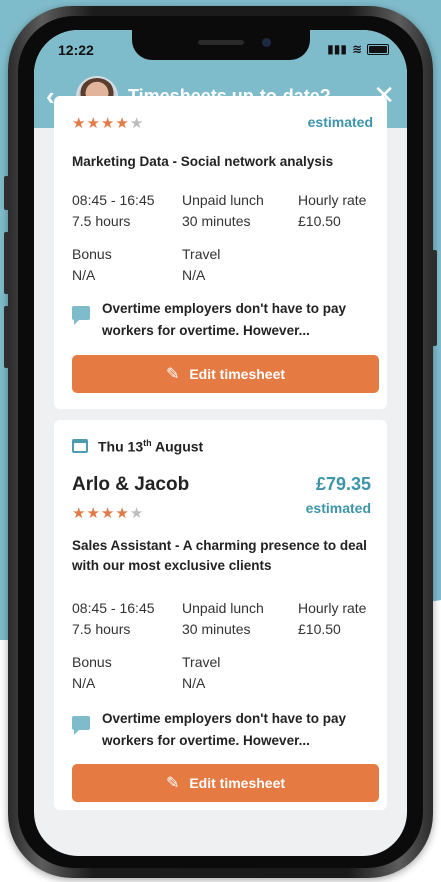 The height and width of the screenshot is (882, 441). I want to click on signal-icon: ▮▮▮, so click(337, 49).